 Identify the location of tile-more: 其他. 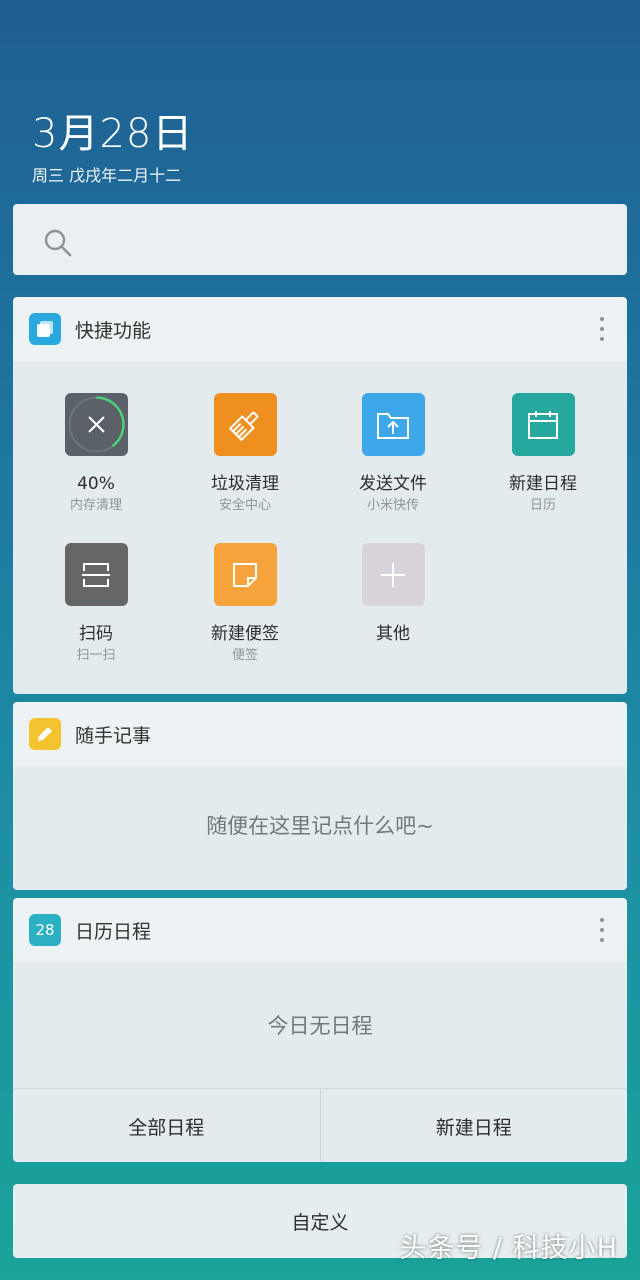
(393, 594).